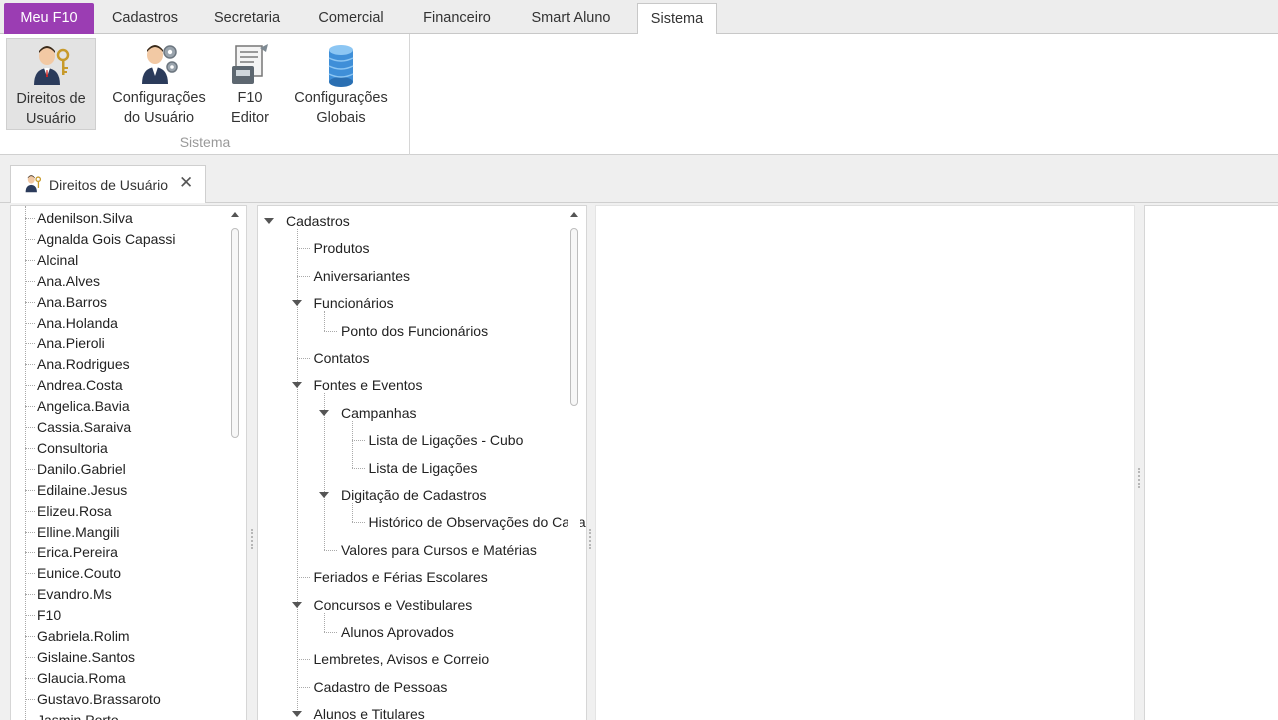  What do you see at coordinates (68, 281) in the screenshot?
I see `user-list-item: Ana.Alves` at bounding box center [68, 281].